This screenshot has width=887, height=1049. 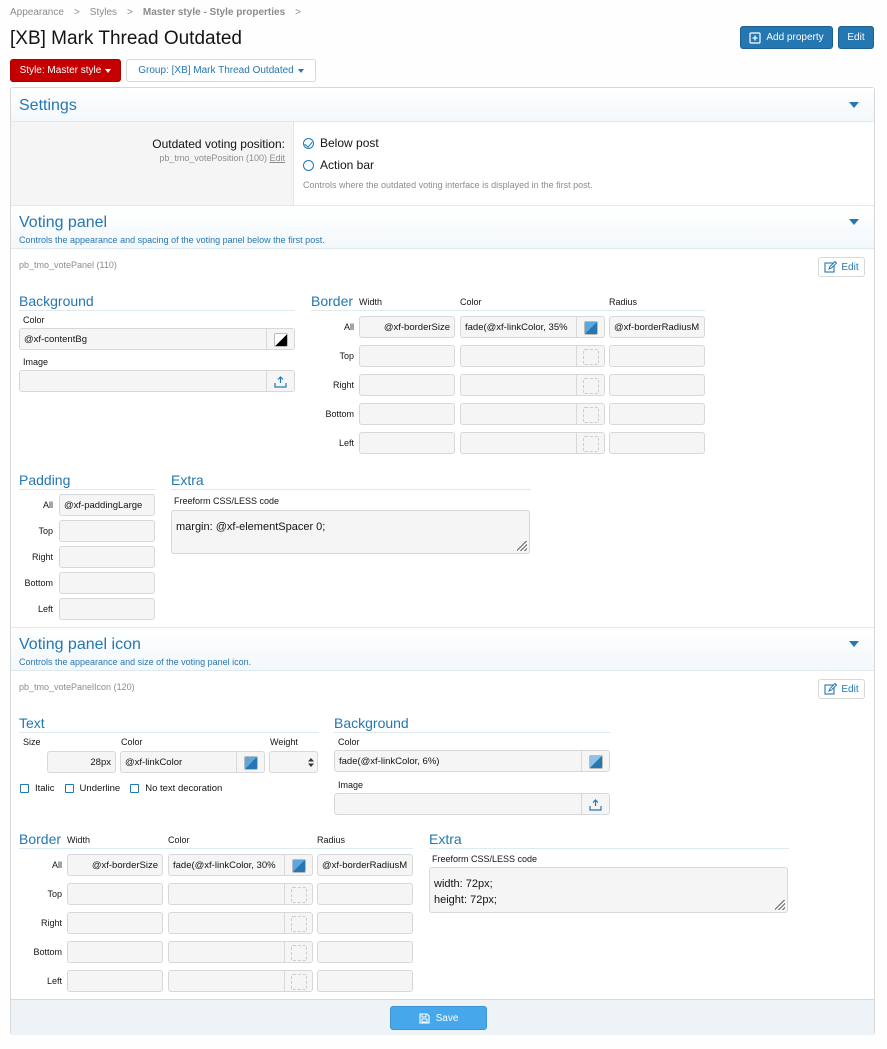 What do you see at coordinates (103, 12) in the screenshot?
I see `breadcrumb-styles: Styles` at bounding box center [103, 12].